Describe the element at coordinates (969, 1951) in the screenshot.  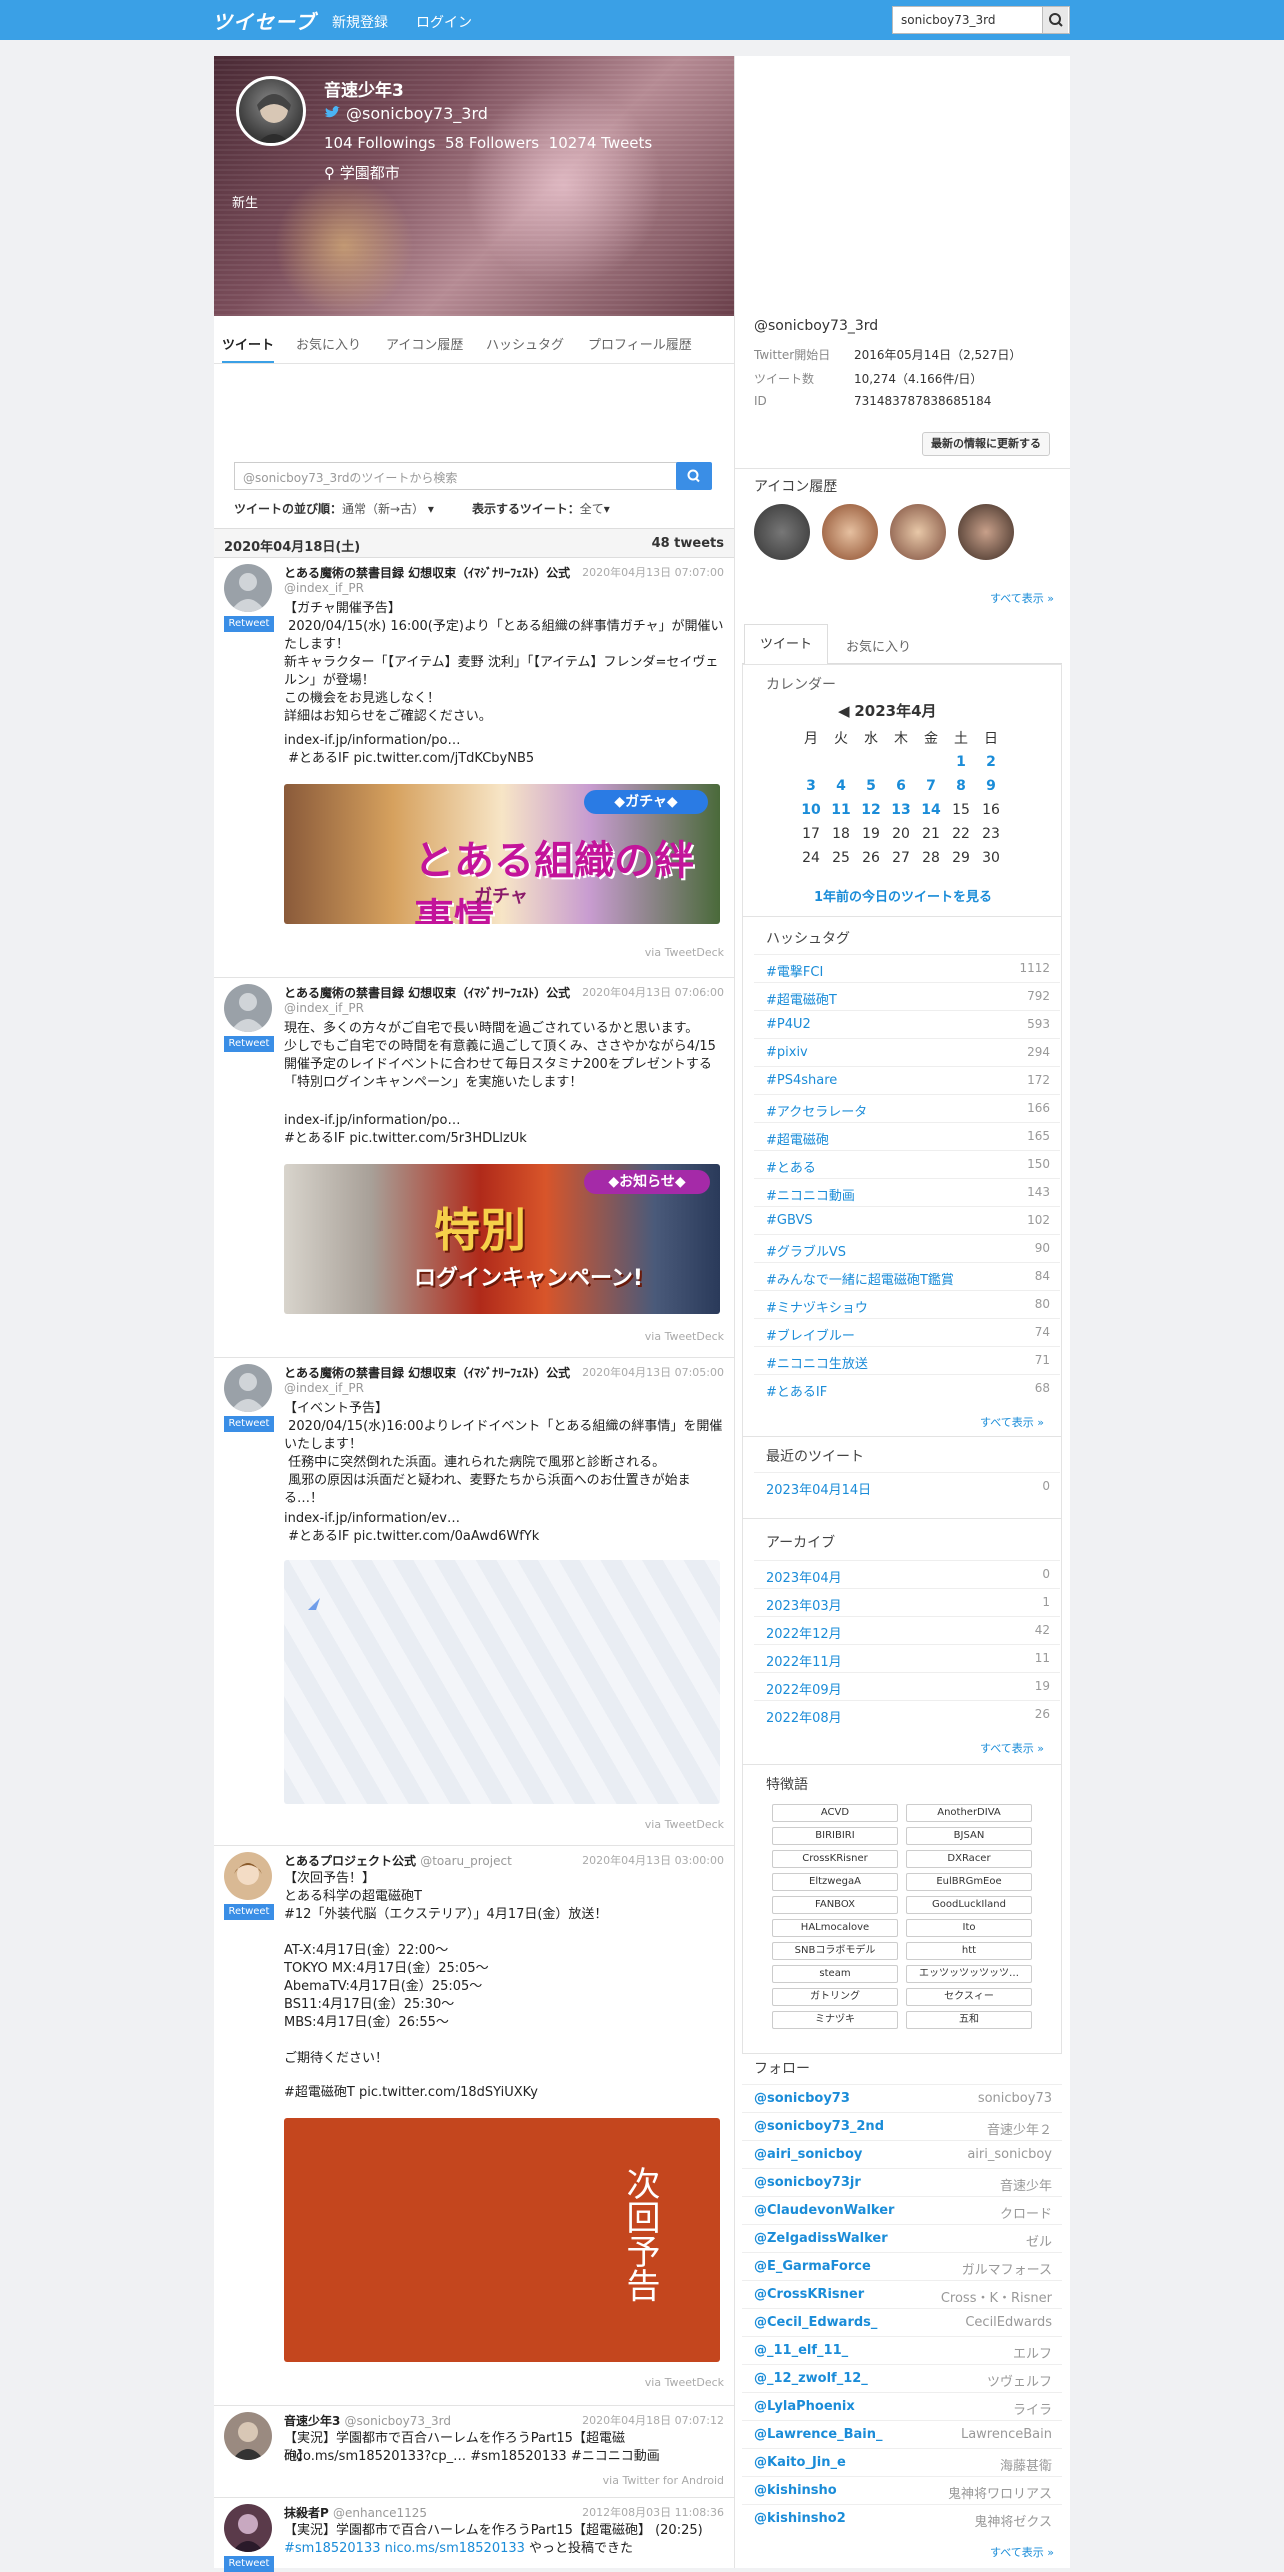
I see `word-tag: htt` at that location.